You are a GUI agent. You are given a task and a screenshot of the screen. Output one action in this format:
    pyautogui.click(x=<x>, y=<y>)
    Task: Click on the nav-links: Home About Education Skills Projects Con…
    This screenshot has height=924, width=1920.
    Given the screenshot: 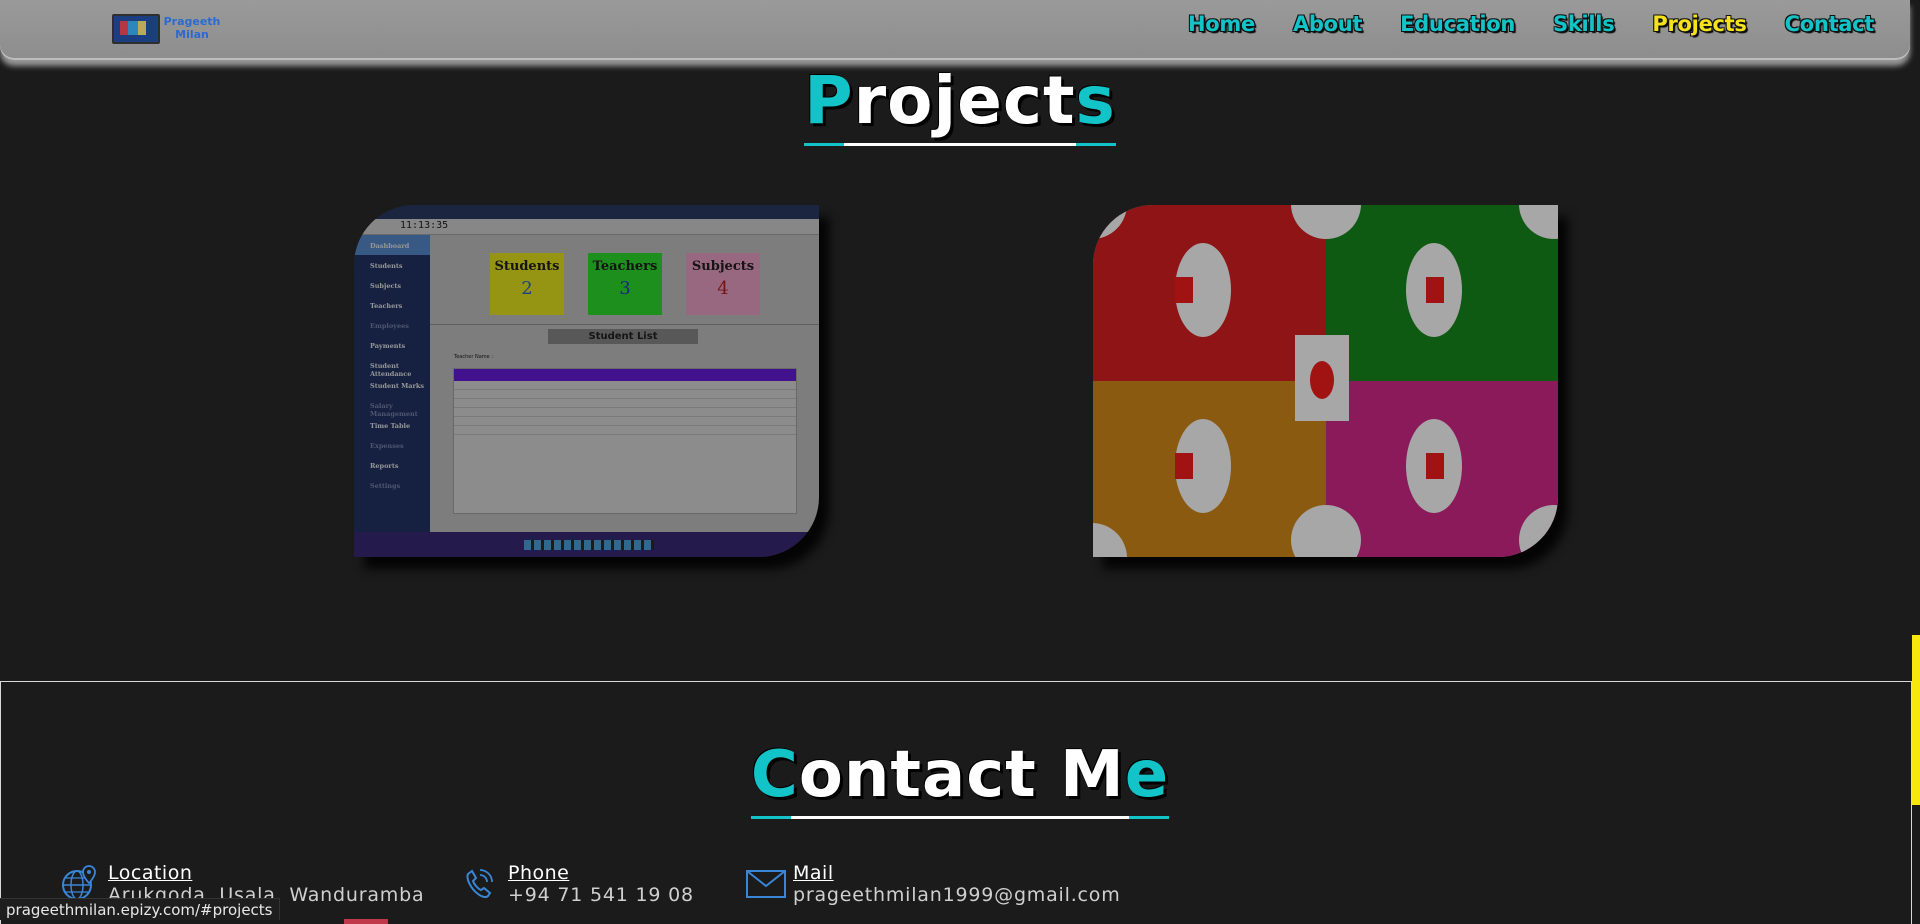 What is the action you would take?
    pyautogui.click(x=1531, y=24)
    